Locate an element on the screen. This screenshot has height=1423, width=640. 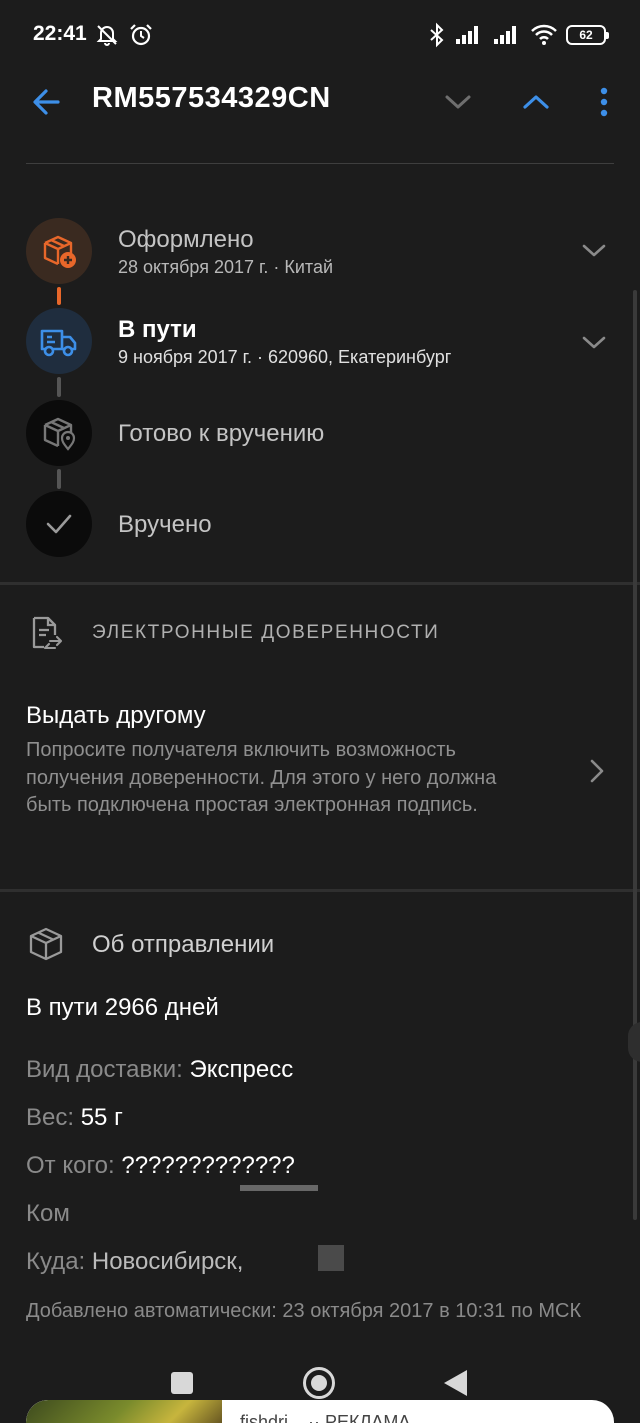
package-add-icon is located at coordinates (59, 251).